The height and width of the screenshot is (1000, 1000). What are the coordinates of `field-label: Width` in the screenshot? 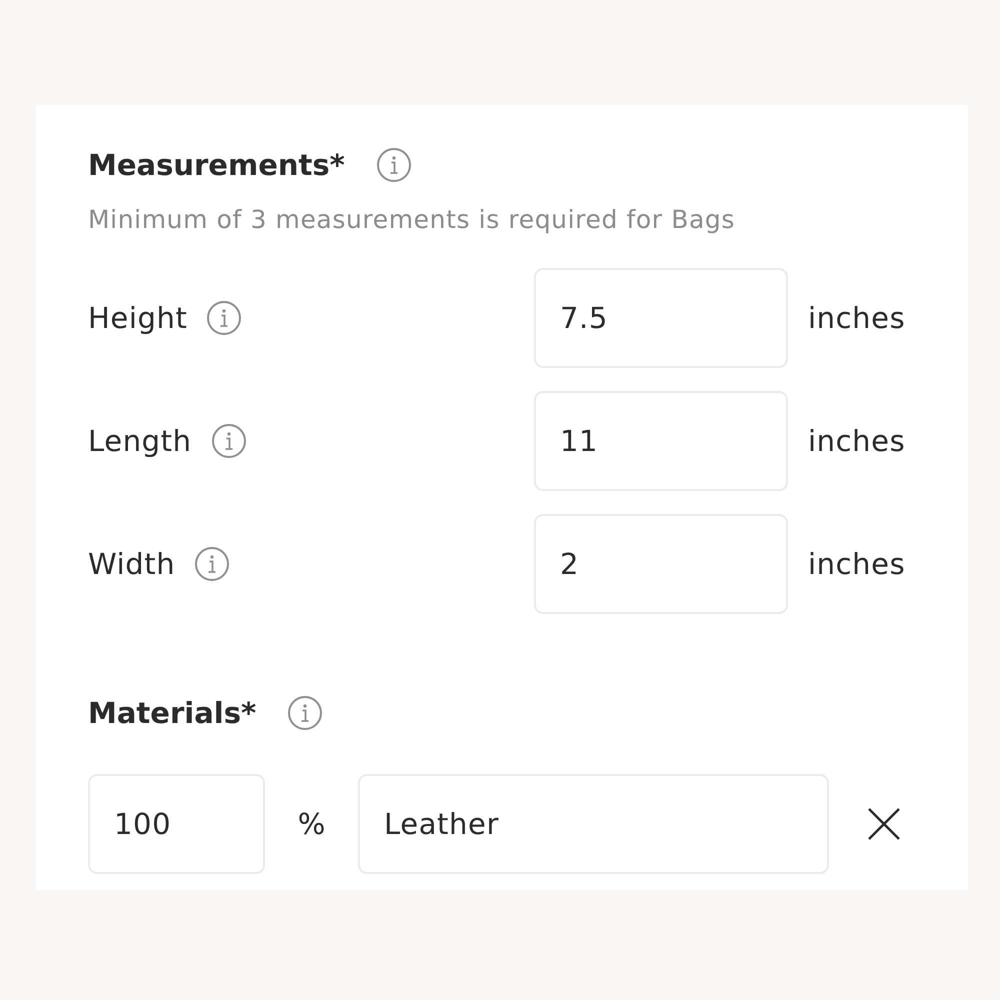 It's located at (132, 564).